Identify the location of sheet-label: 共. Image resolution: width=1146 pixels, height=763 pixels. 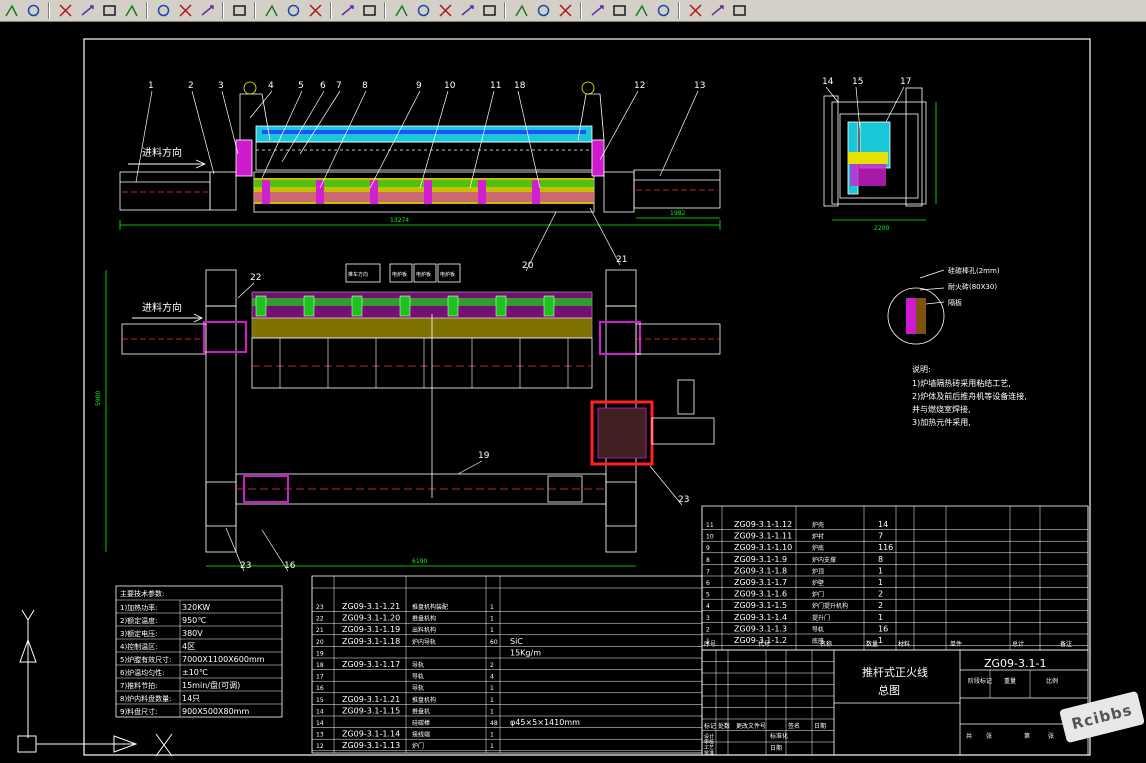
(969, 736).